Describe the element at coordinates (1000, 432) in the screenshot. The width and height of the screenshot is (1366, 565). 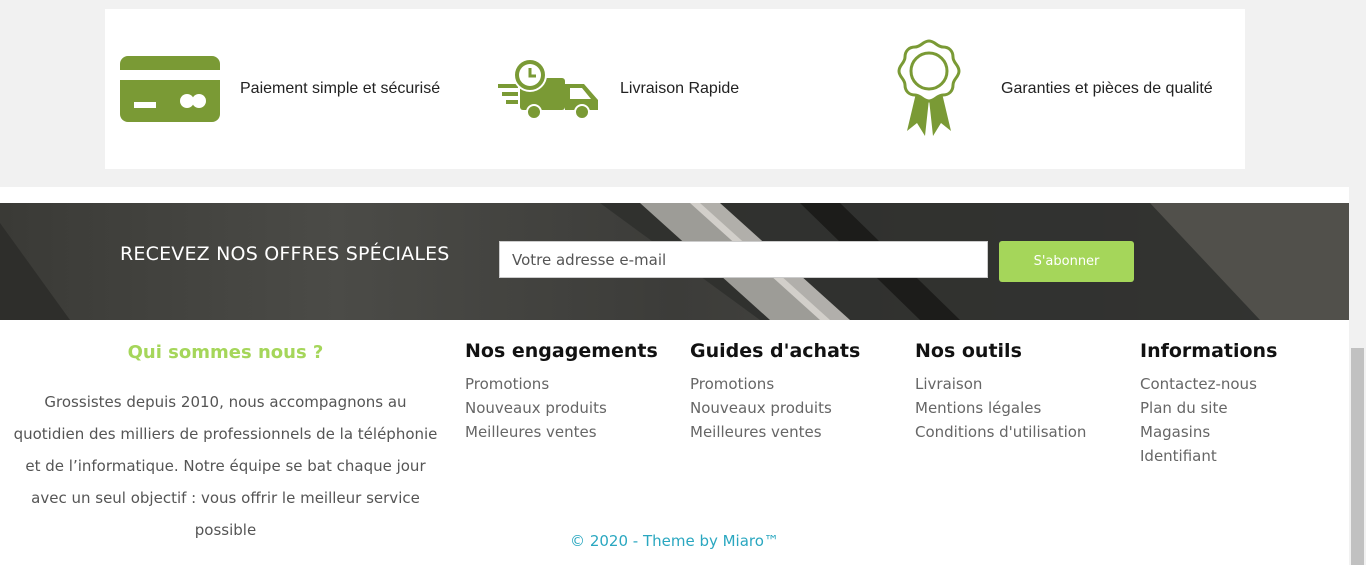
I see `footer-link-terms: Conditions d'utilisation` at that location.